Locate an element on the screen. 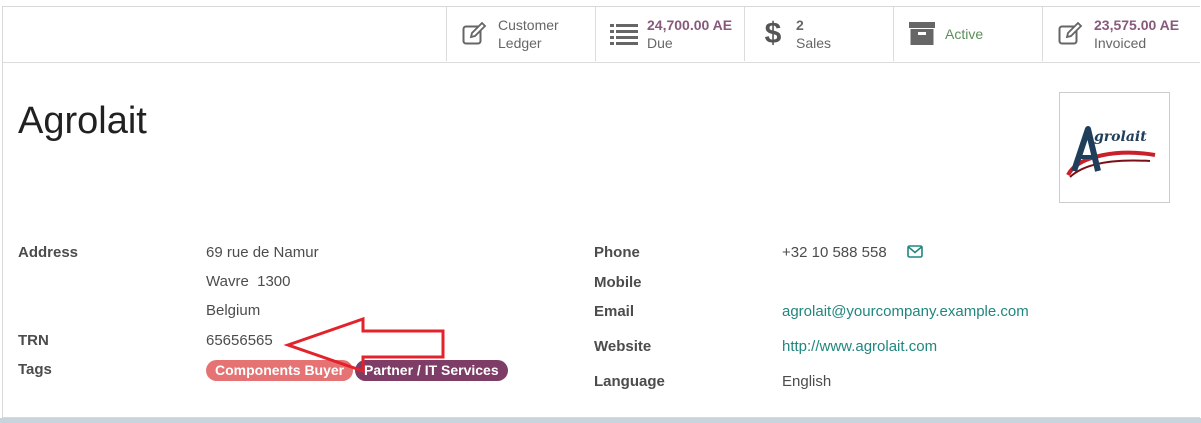 This screenshot has width=1201, height=423. trn-value: 65656565 is located at coordinates (239, 340).